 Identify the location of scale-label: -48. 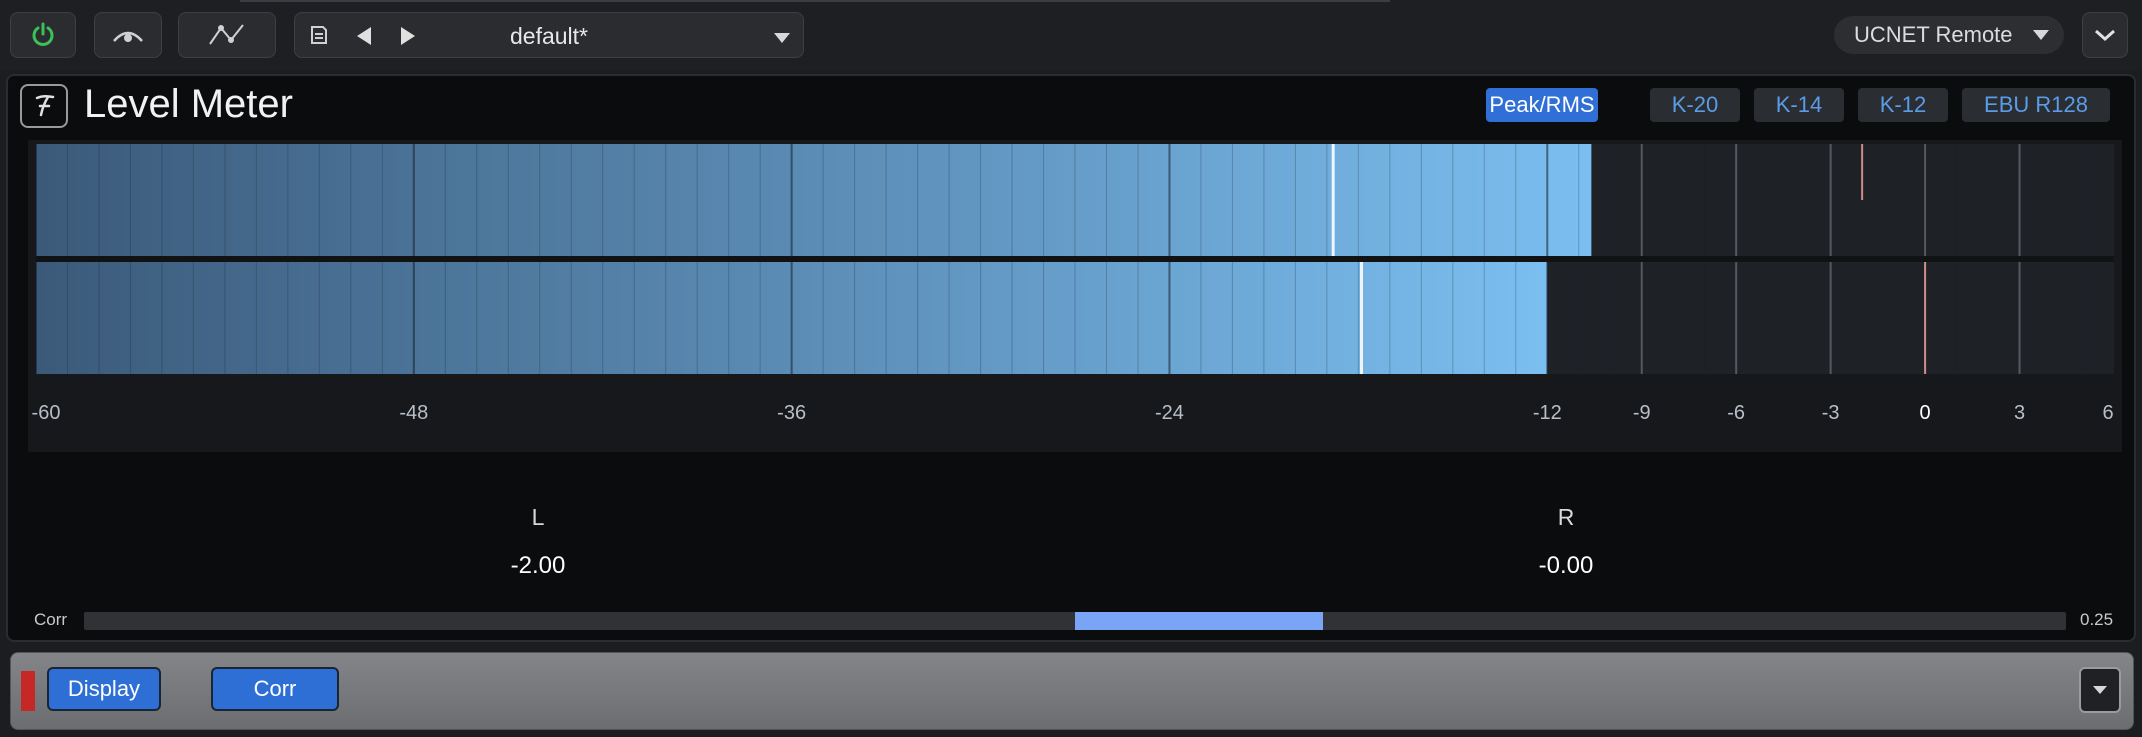
(414, 413).